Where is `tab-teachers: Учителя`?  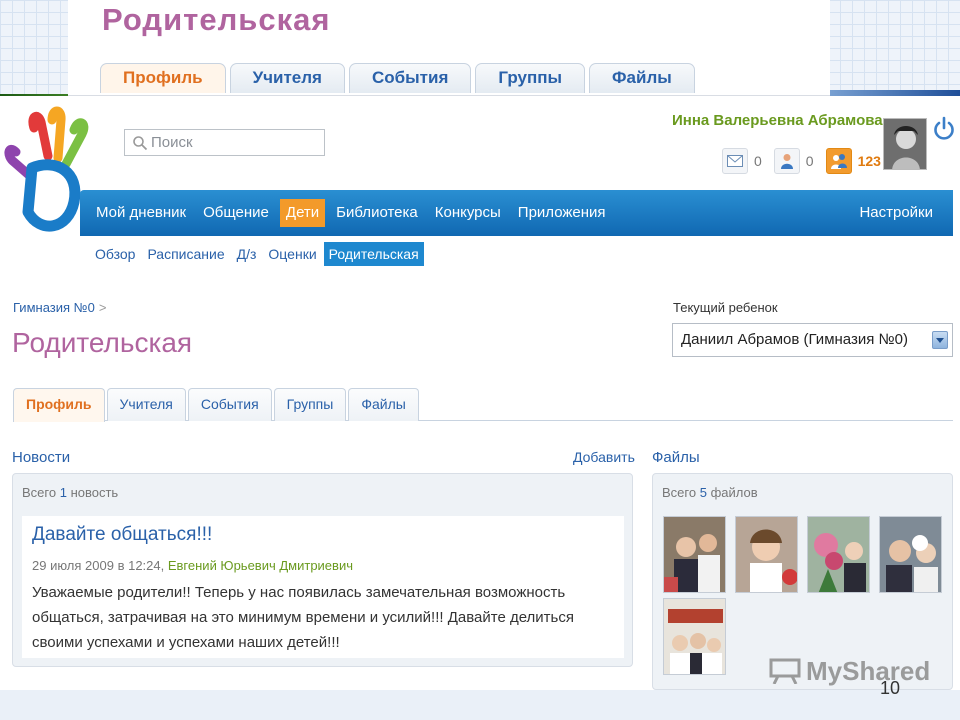
tab-teachers: Учителя is located at coordinates (146, 404).